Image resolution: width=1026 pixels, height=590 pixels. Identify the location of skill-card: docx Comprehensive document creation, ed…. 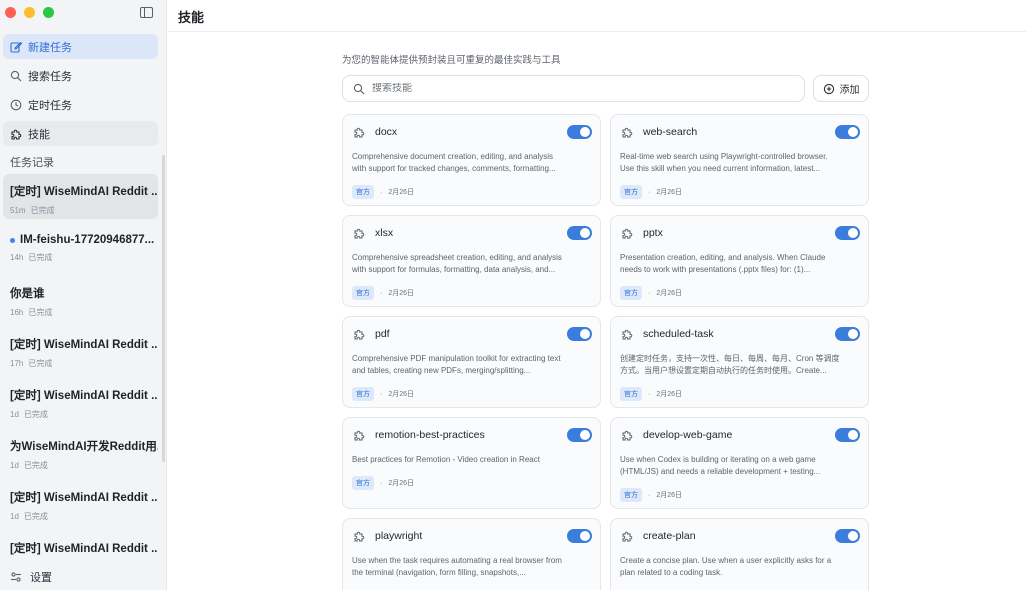
(471, 160).